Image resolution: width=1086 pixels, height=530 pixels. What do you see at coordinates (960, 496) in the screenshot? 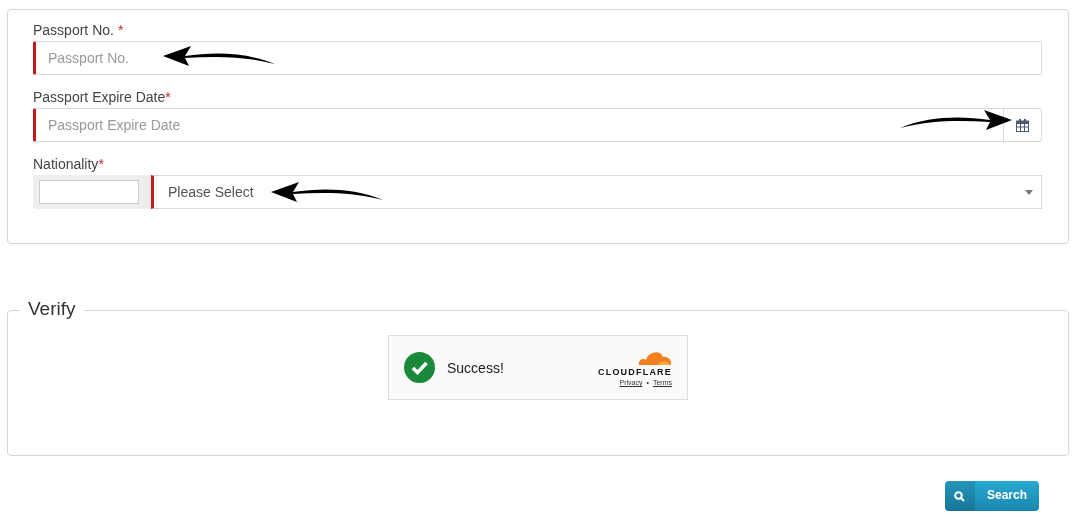
I see `search-icon` at bounding box center [960, 496].